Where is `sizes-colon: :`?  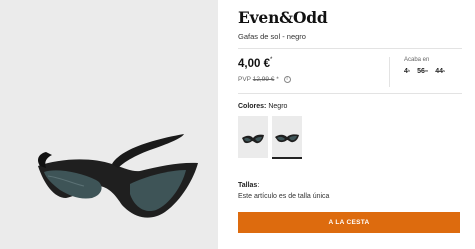 sizes-colon: : is located at coordinates (258, 185).